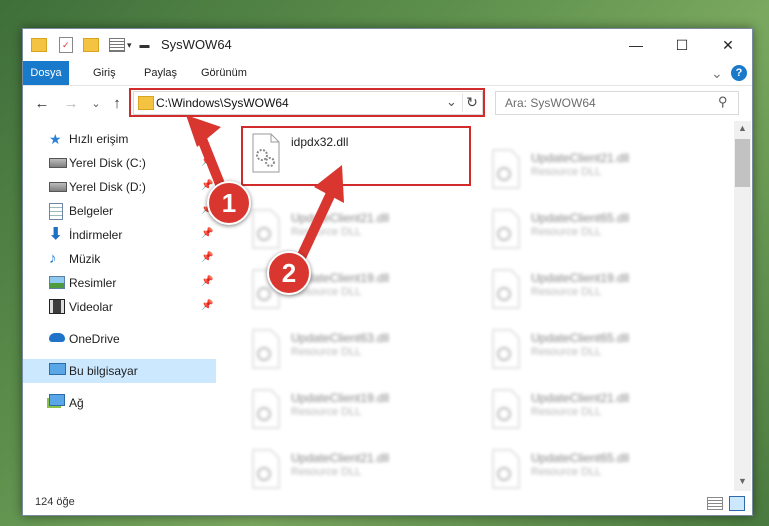 This screenshot has height=526, width=769. I want to click on star-icon: ★, so click(55, 139).